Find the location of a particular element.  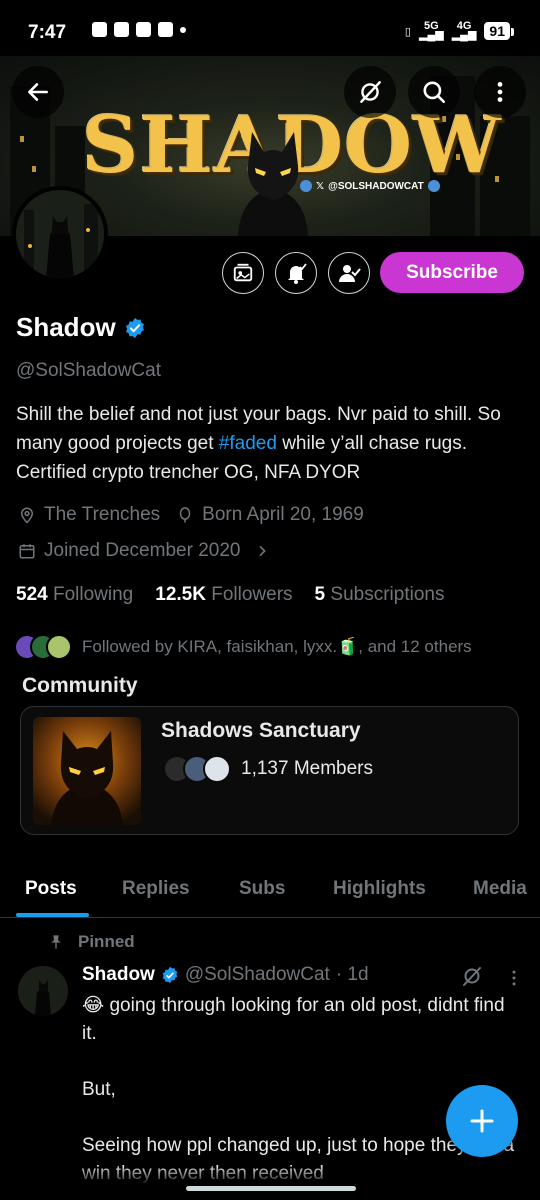

pin-icon is located at coordinates (56, 942).